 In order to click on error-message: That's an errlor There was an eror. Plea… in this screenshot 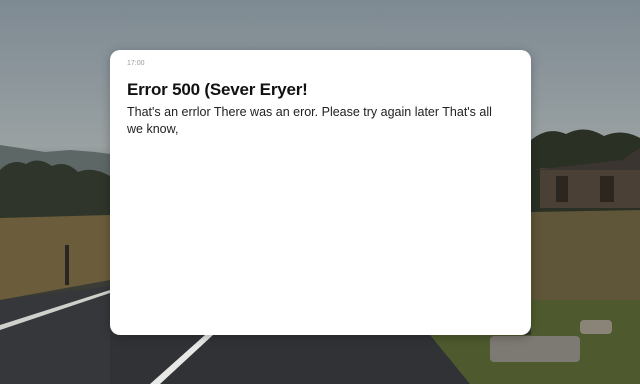, I will do `click(309, 120)`.